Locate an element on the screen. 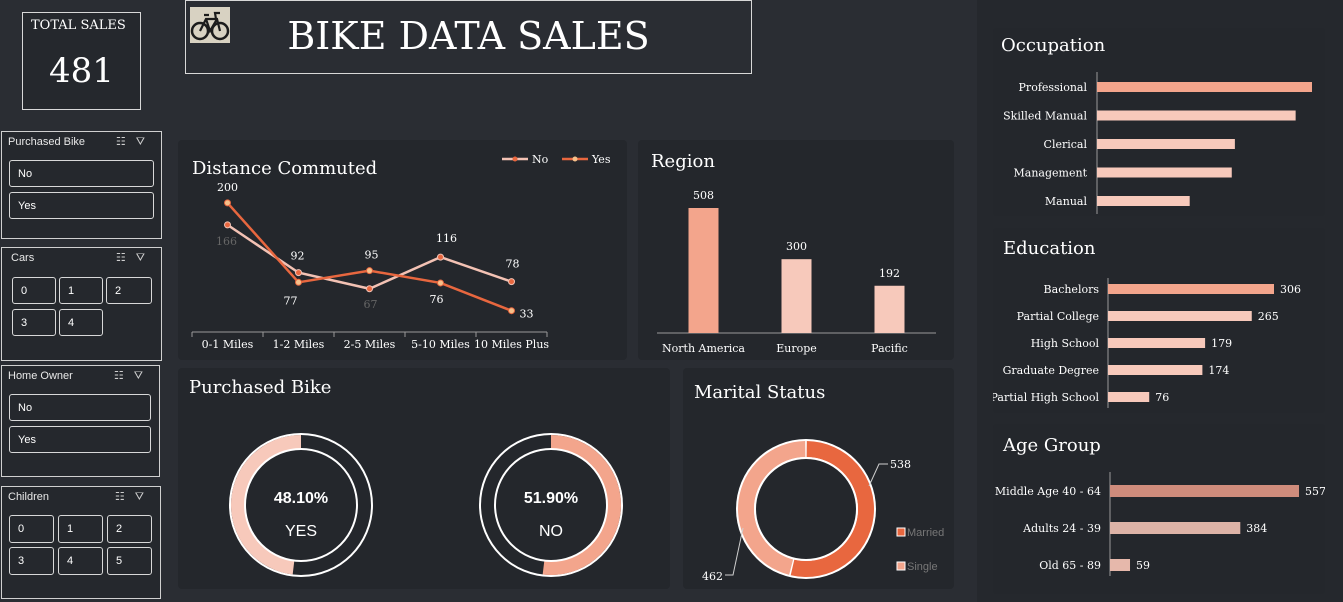  donut-percent: 48.10% is located at coordinates (301, 498).